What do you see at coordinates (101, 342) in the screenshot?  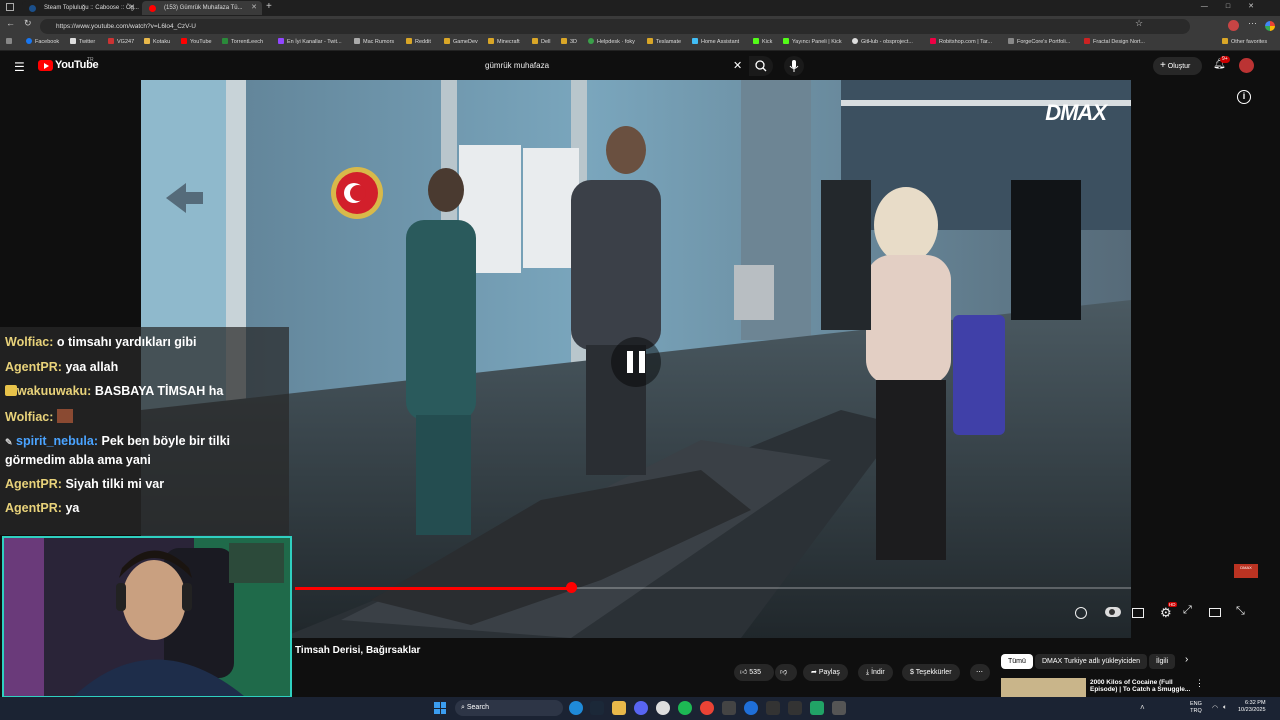 I see `chat-message: Wolfiac: o timsahı yardıkları gibi` at bounding box center [101, 342].